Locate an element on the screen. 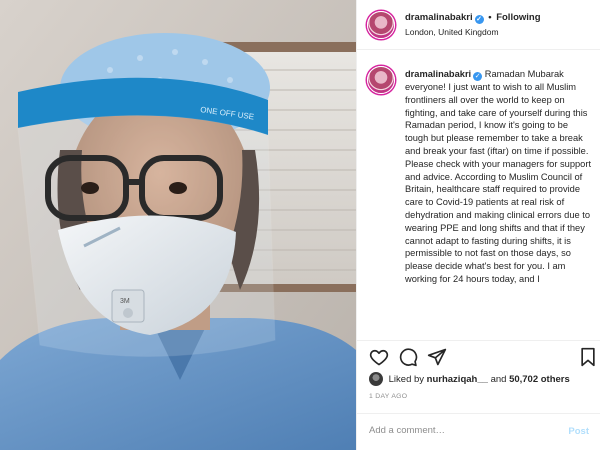 The image size is (600, 450). likes-summary: Liked by nurhaziqah__ and 50,702 others is located at coordinates (469, 379).